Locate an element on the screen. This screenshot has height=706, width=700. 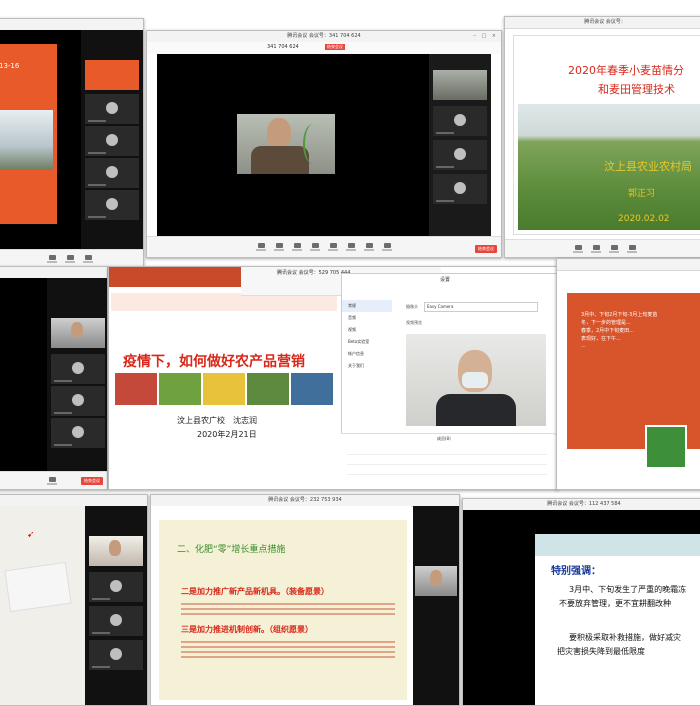
plant-sample is located at coordinates (313, 144).